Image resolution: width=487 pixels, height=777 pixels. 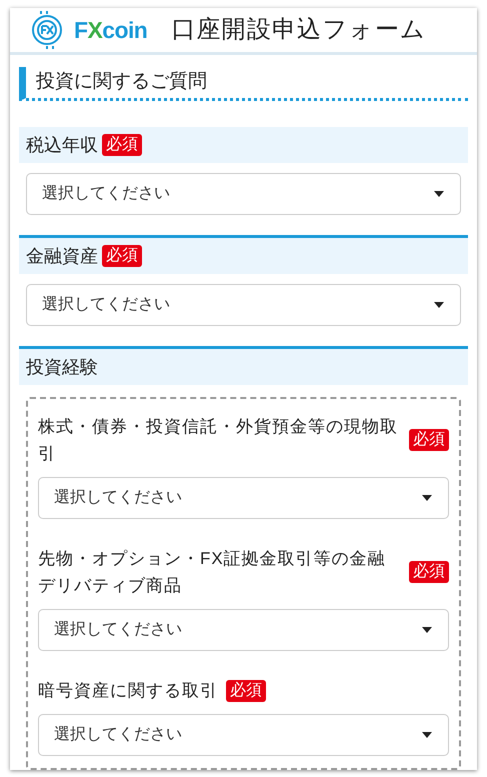 I want to click on section-heading: 投資に関するご質問, so click(x=243, y=84).